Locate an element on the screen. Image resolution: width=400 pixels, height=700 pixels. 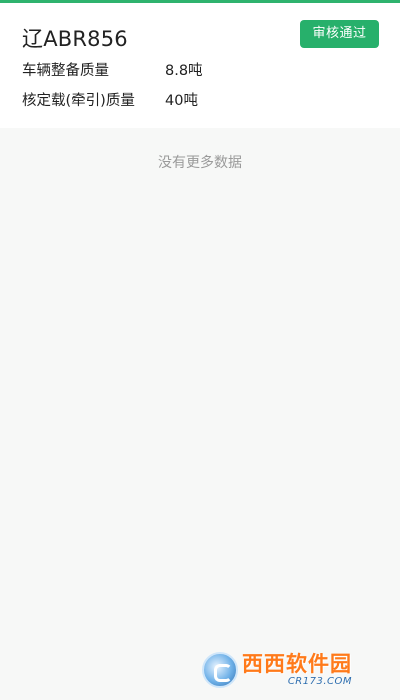
watermark-text: 西西软件园 CR173.COM is located at coordinates (297, 670).